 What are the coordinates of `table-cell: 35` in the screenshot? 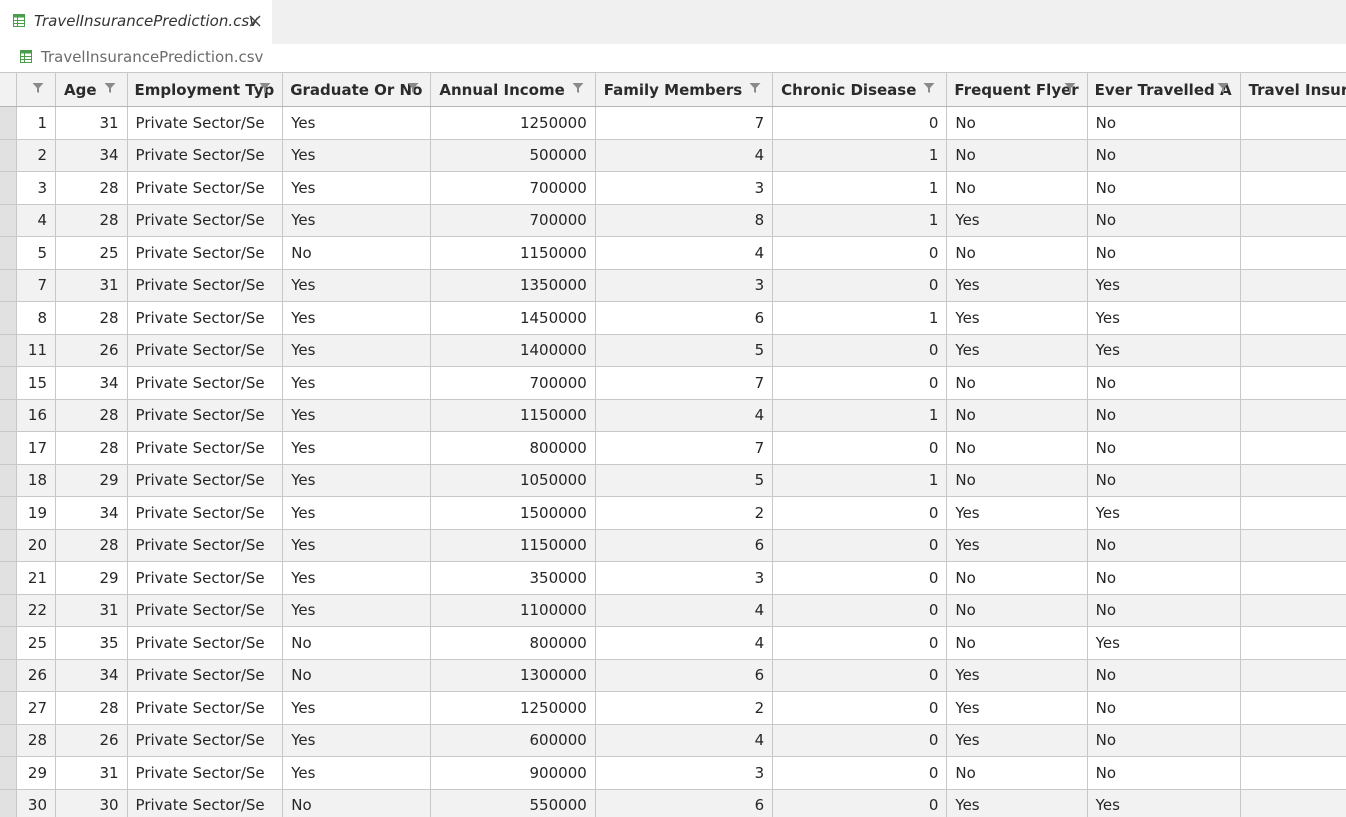 It's located at (91, 643).